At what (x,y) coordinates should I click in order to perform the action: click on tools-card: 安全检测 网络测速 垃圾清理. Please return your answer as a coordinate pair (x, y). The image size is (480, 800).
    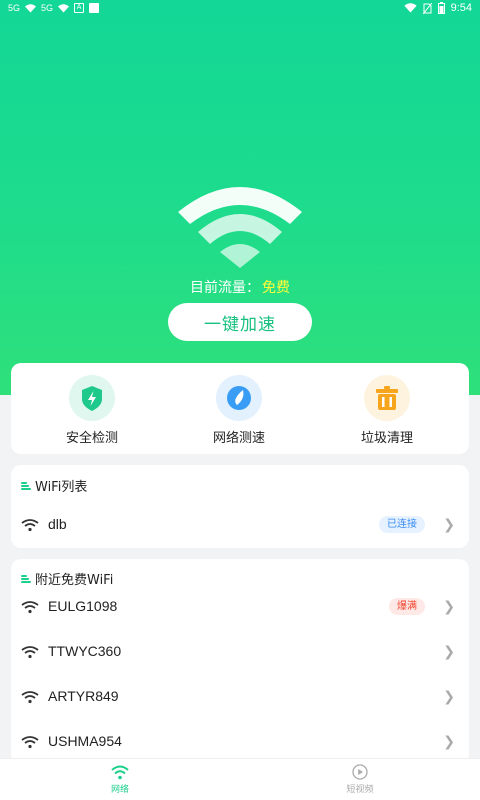
    Looking at the image, I should click on (240, 408).